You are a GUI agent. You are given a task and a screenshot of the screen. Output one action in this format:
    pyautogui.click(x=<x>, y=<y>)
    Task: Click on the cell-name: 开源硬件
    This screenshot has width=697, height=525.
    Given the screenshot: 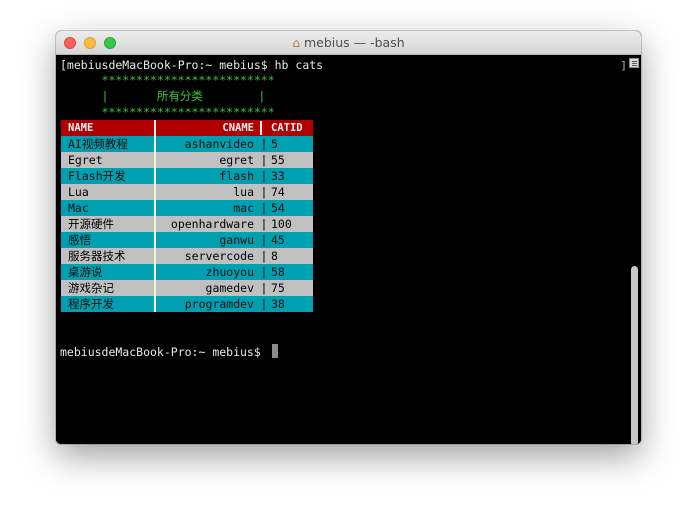 What is the action you would take?
    pyautogui.click(x=91, y=224)
    